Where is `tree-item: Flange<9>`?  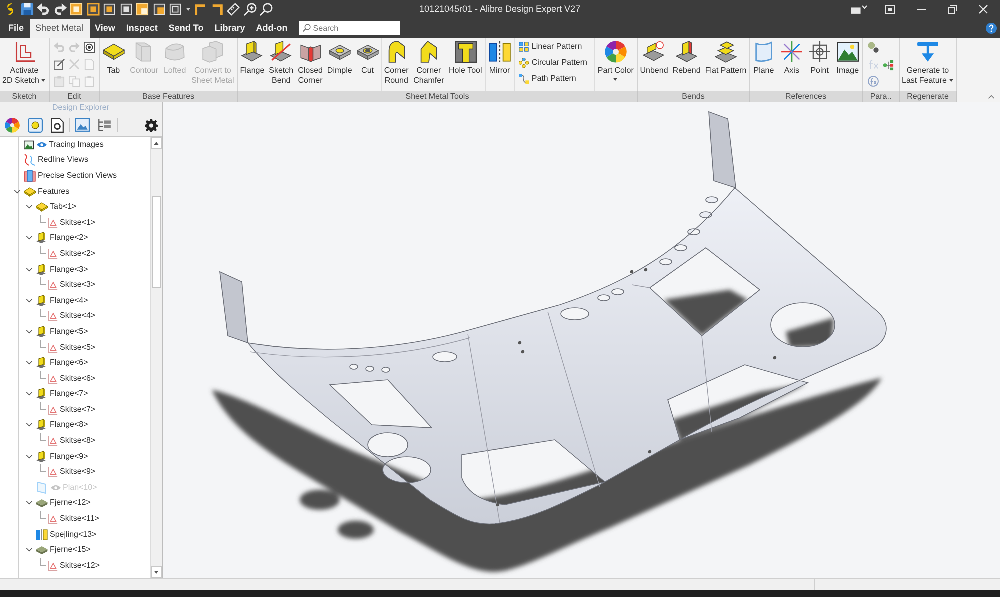
tree-item: Flange<9> is located at coordinates (69, 457).